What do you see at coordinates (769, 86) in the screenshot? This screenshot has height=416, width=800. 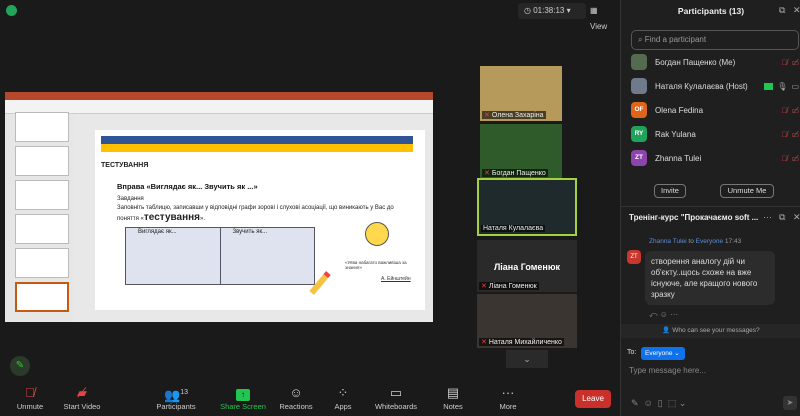 I see `sharing-icon` at bounding box center [769, 86].